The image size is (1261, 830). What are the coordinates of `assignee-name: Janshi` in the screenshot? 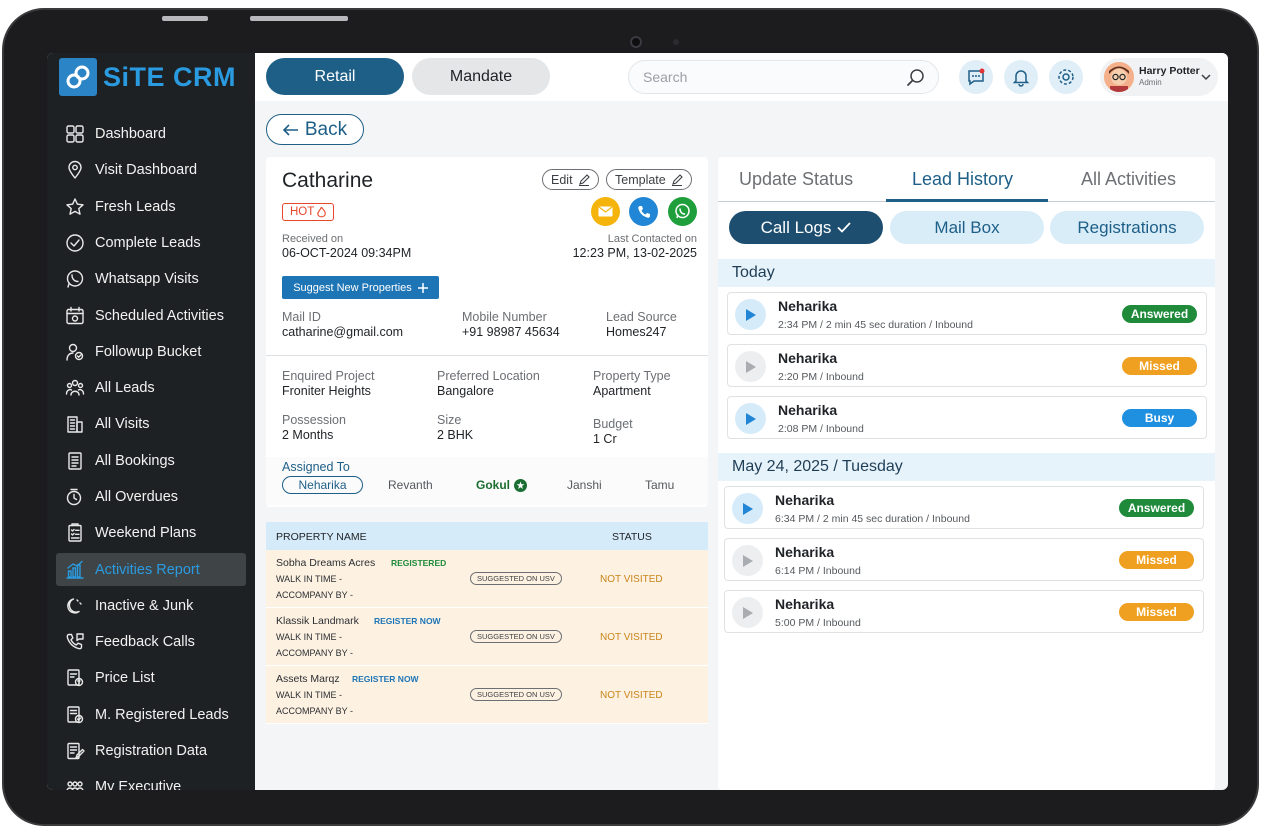 It's located at (584, 485).